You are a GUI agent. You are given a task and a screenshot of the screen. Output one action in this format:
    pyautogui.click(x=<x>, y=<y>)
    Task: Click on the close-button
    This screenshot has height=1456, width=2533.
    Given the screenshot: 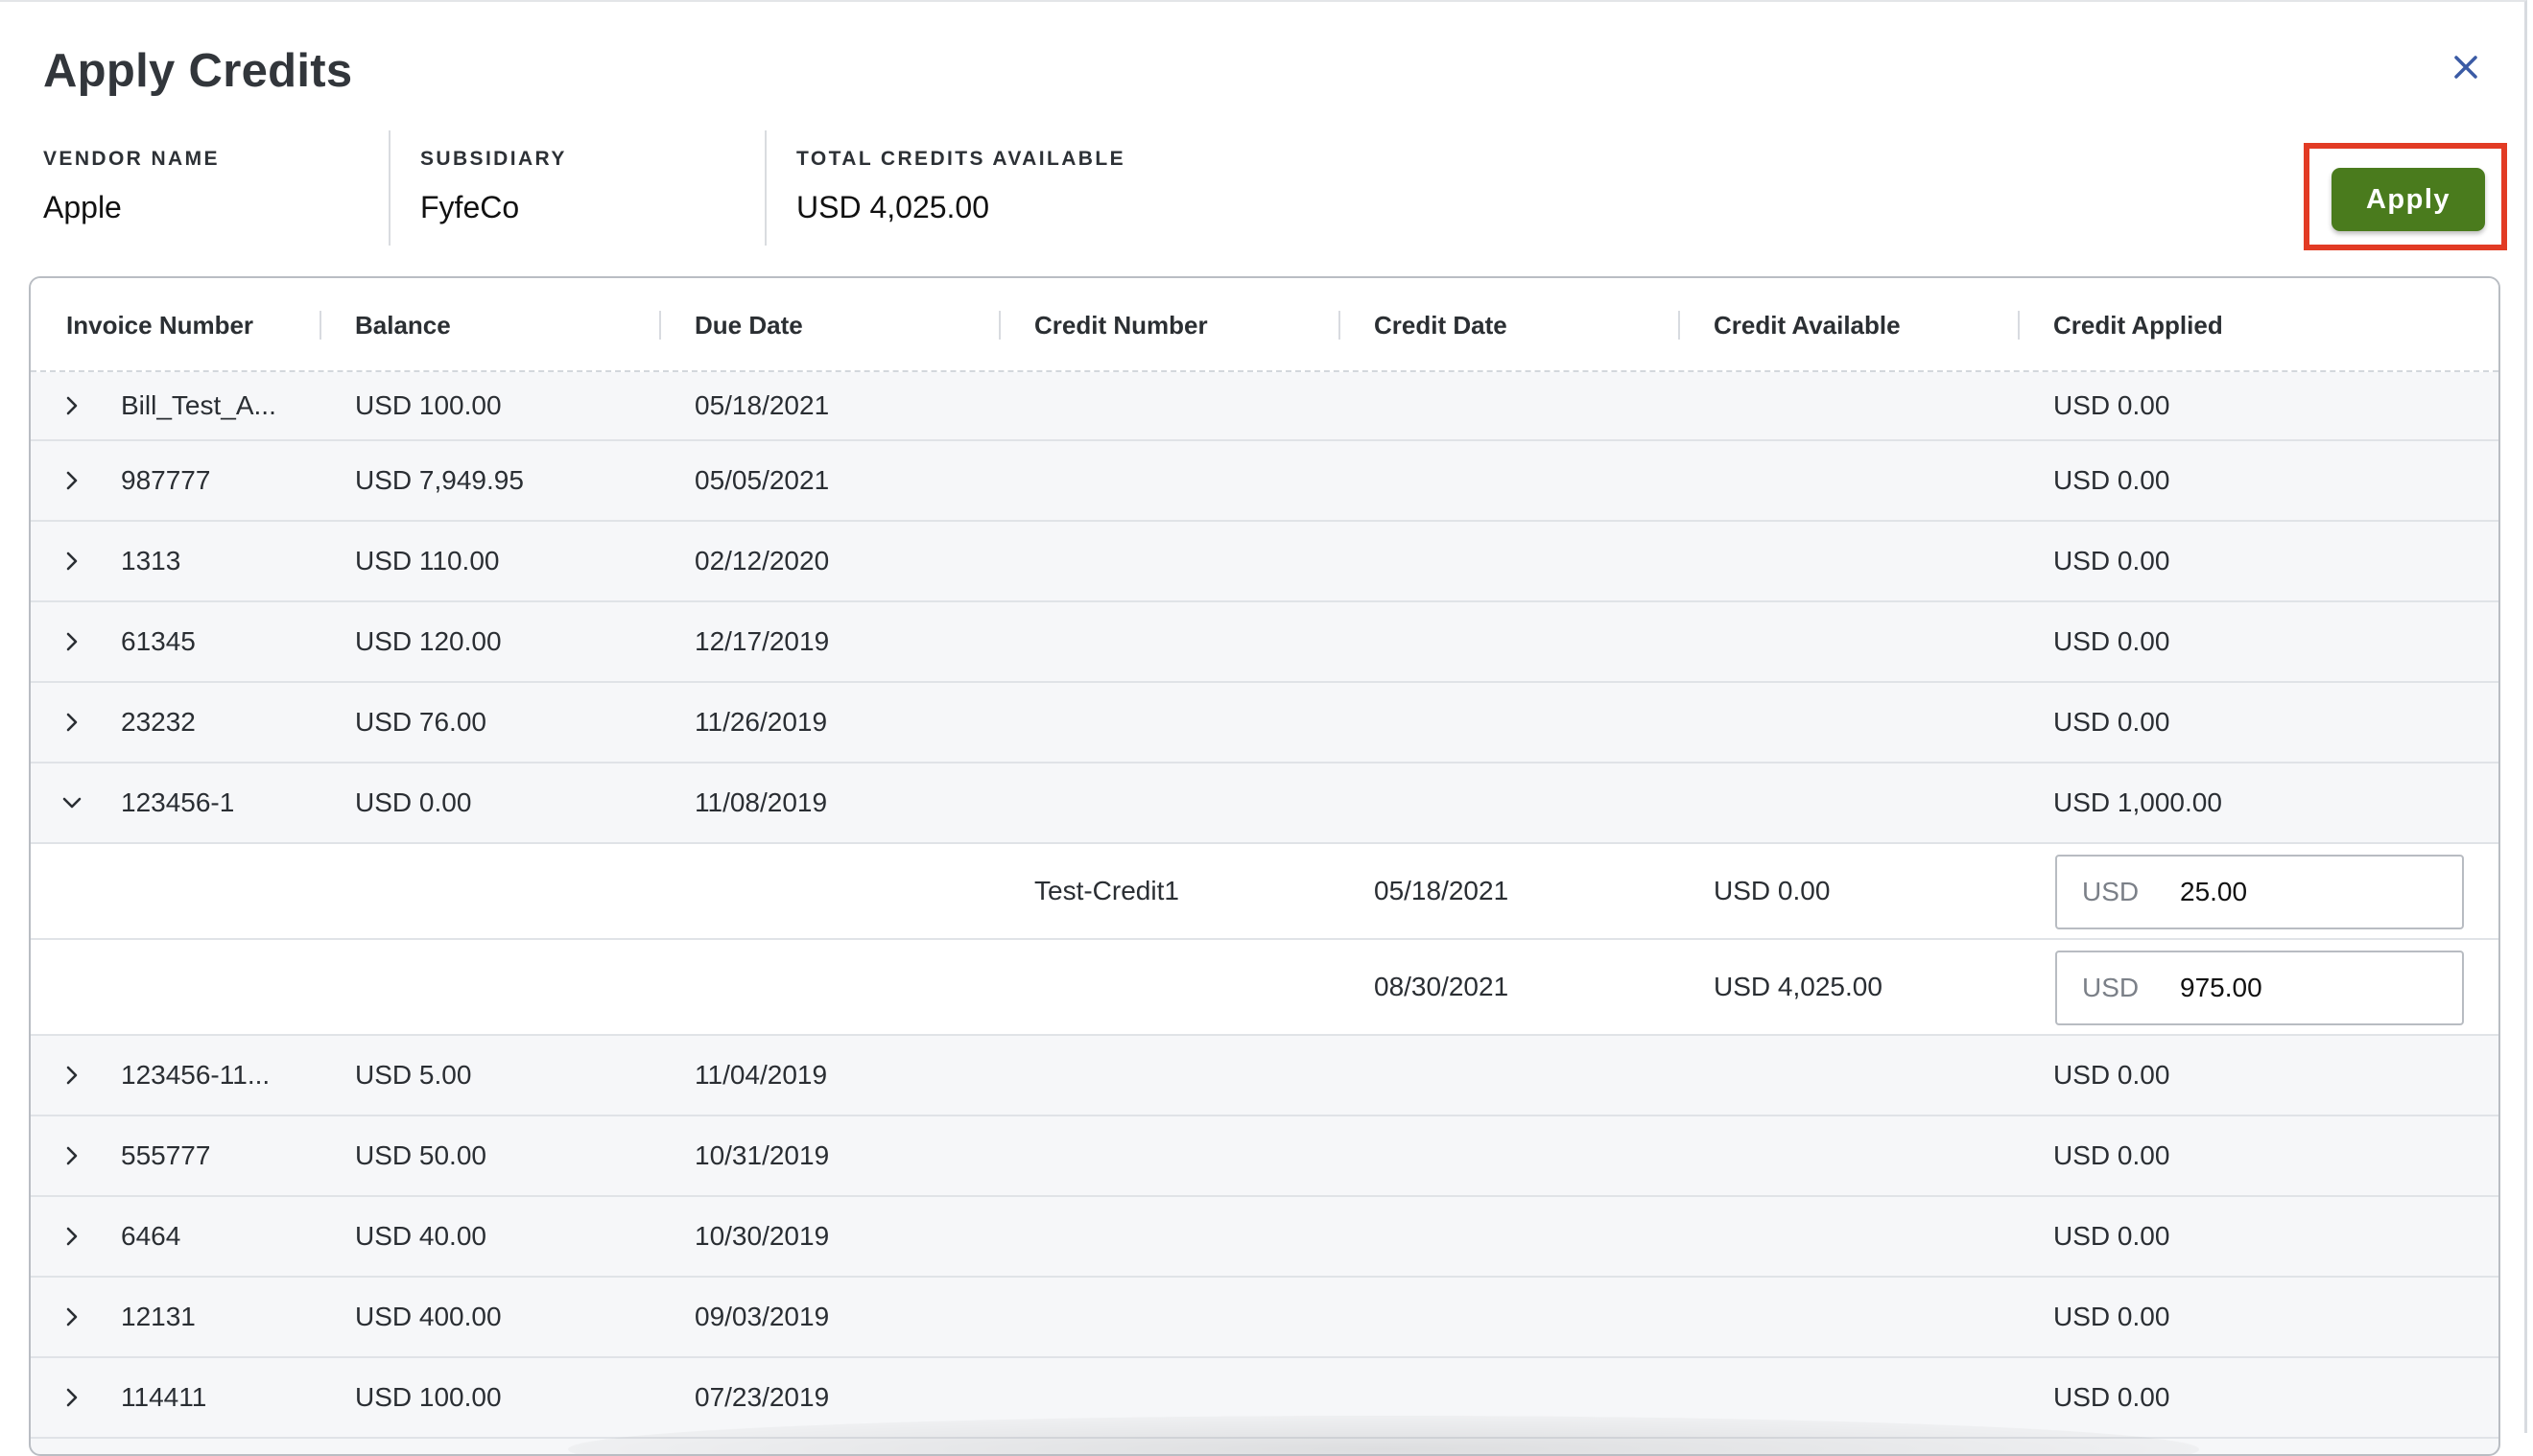 What is the action you would take?
    pyautogui.click(x=2466, y=67)
    